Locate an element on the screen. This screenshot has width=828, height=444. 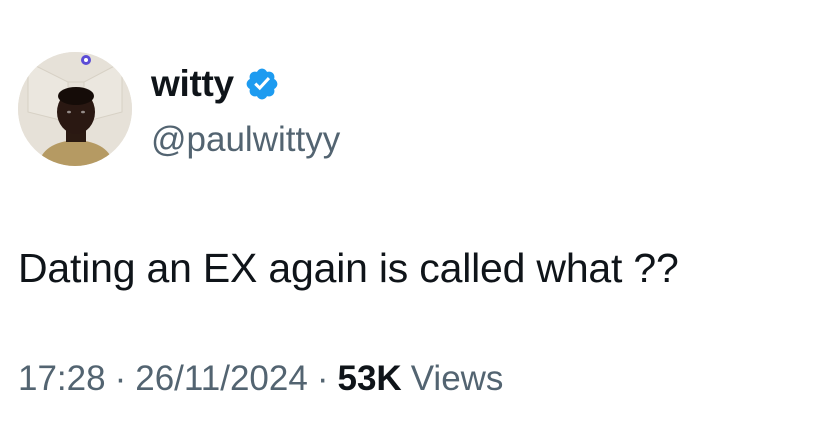
author-info: witty @paulwittyy is located at coordinates (245, 111).